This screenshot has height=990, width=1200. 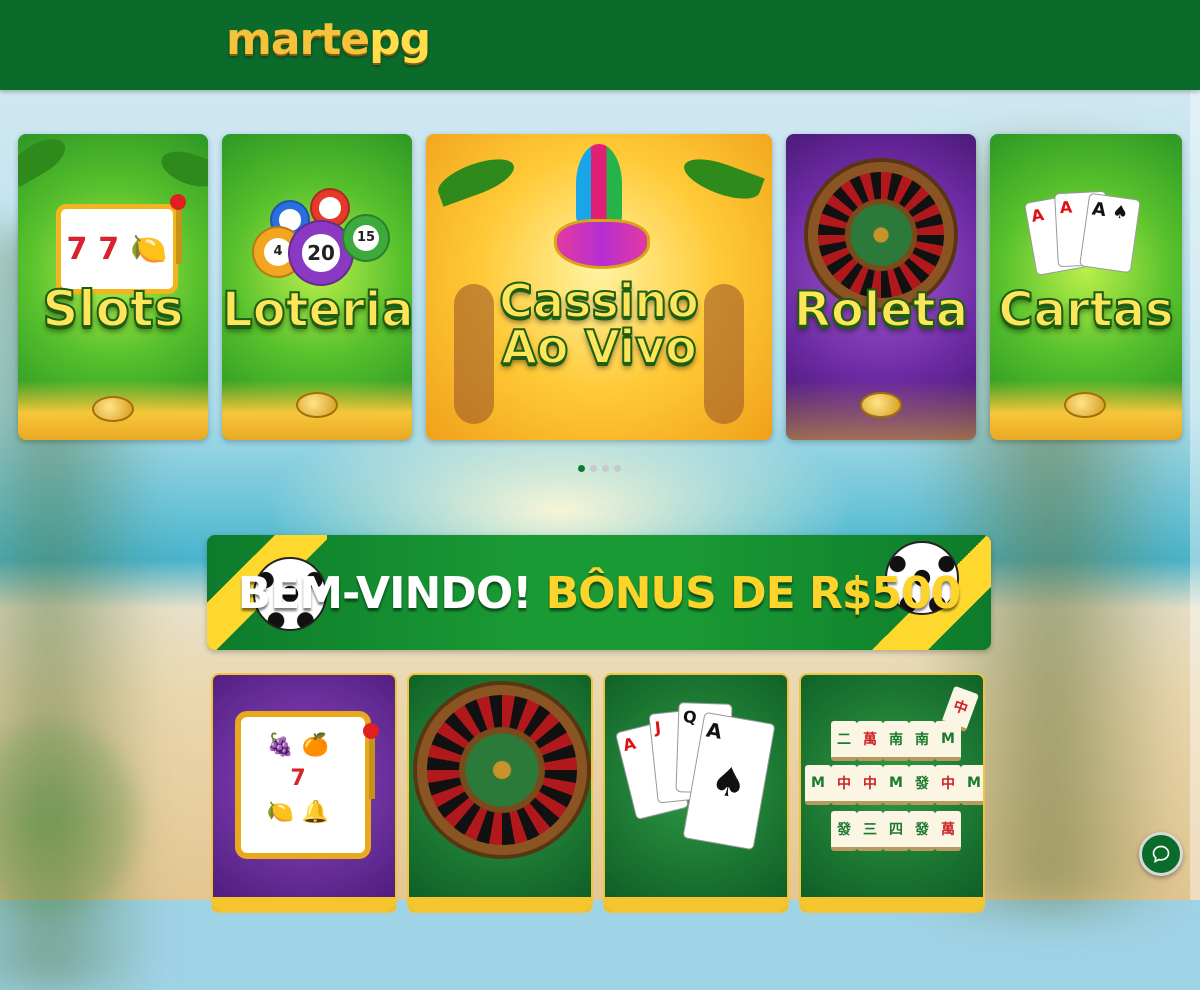 I want to click on logo-text-pg: pg, so click(x=400, y=39).